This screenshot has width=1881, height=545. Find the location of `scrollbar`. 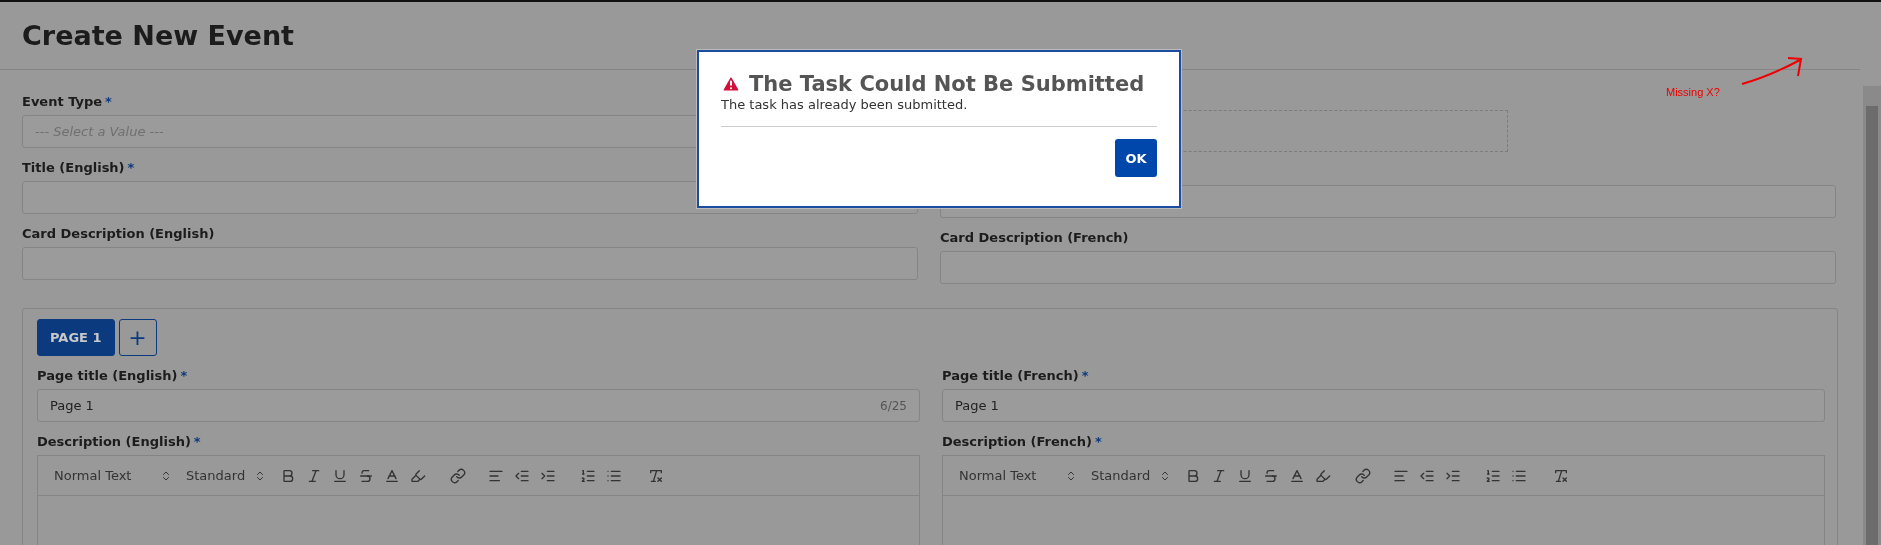

scrollbar is located at coordinates (1872, 315).